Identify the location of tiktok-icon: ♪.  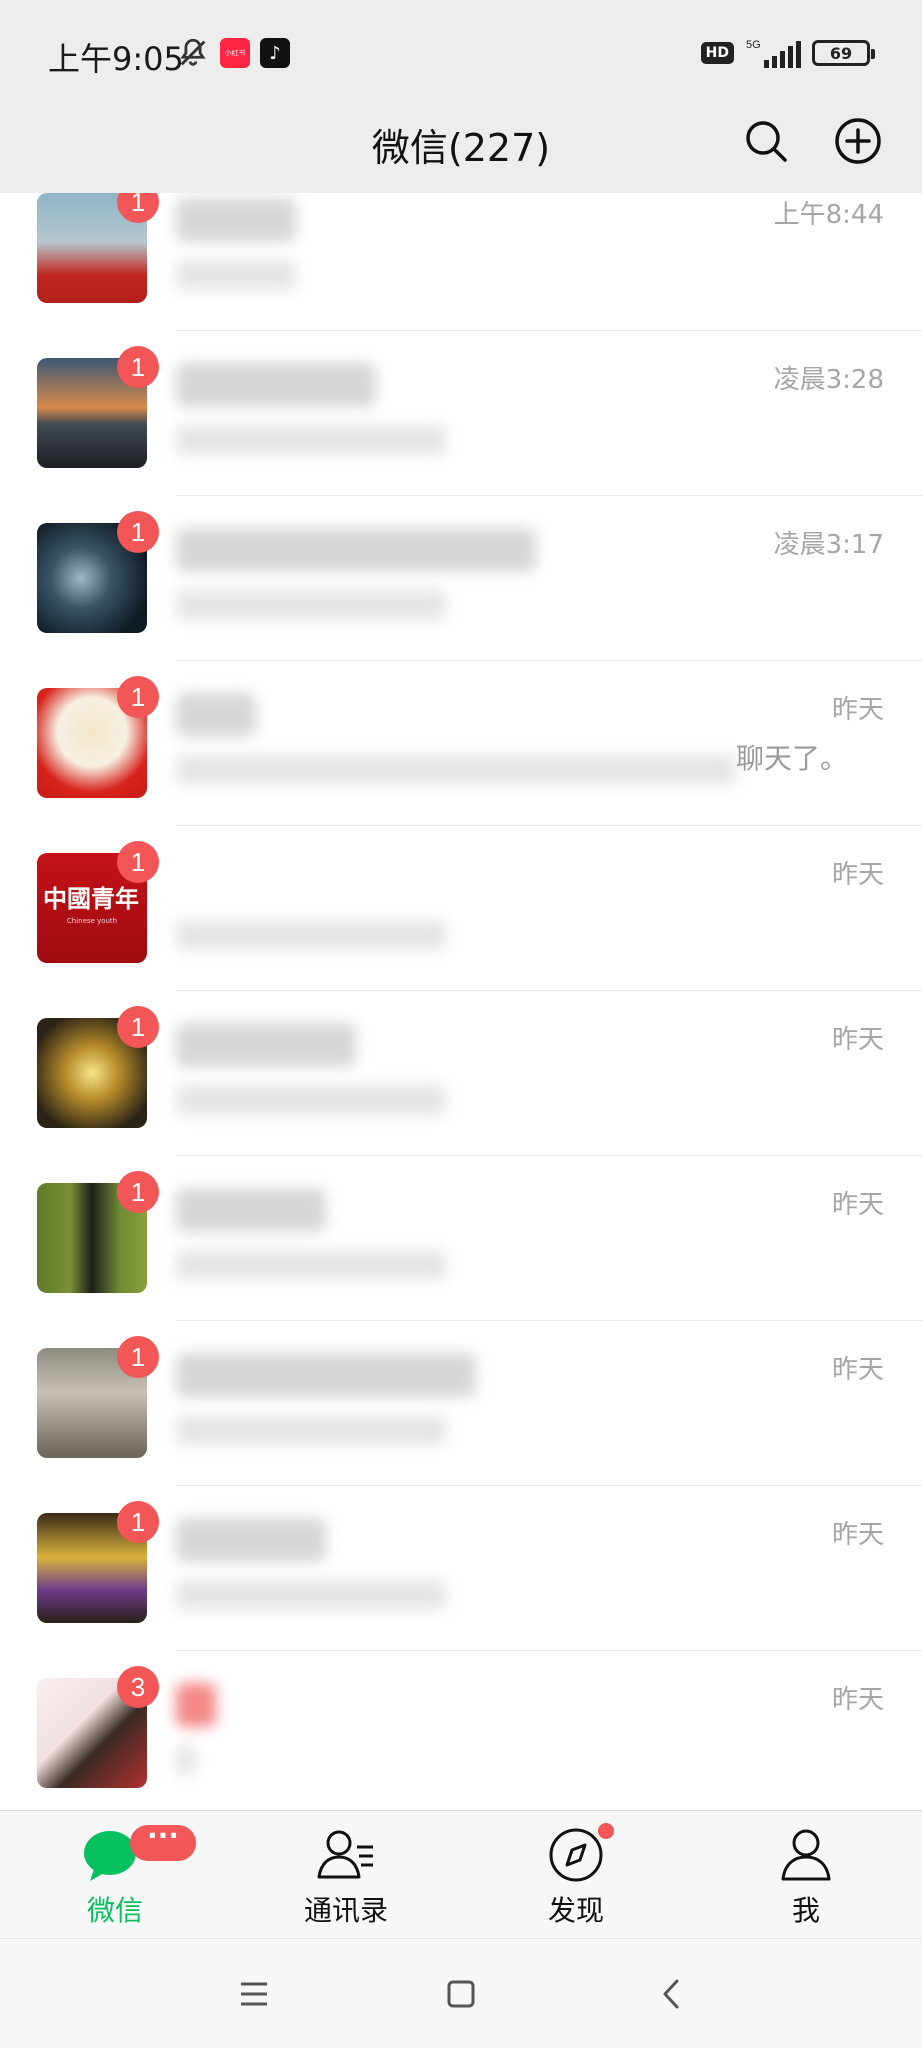
(275, 53).